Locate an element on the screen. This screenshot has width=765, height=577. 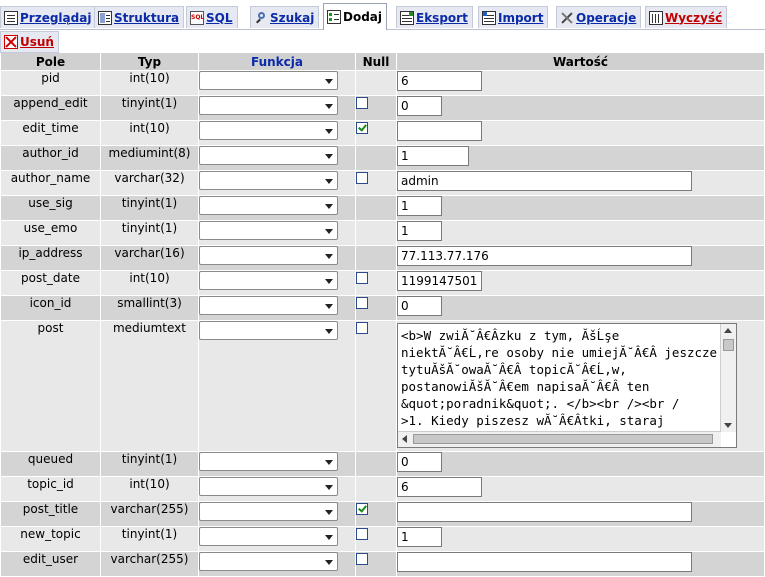
table-row: topic_id int(10) 6 is located at coordinates (382, 489).